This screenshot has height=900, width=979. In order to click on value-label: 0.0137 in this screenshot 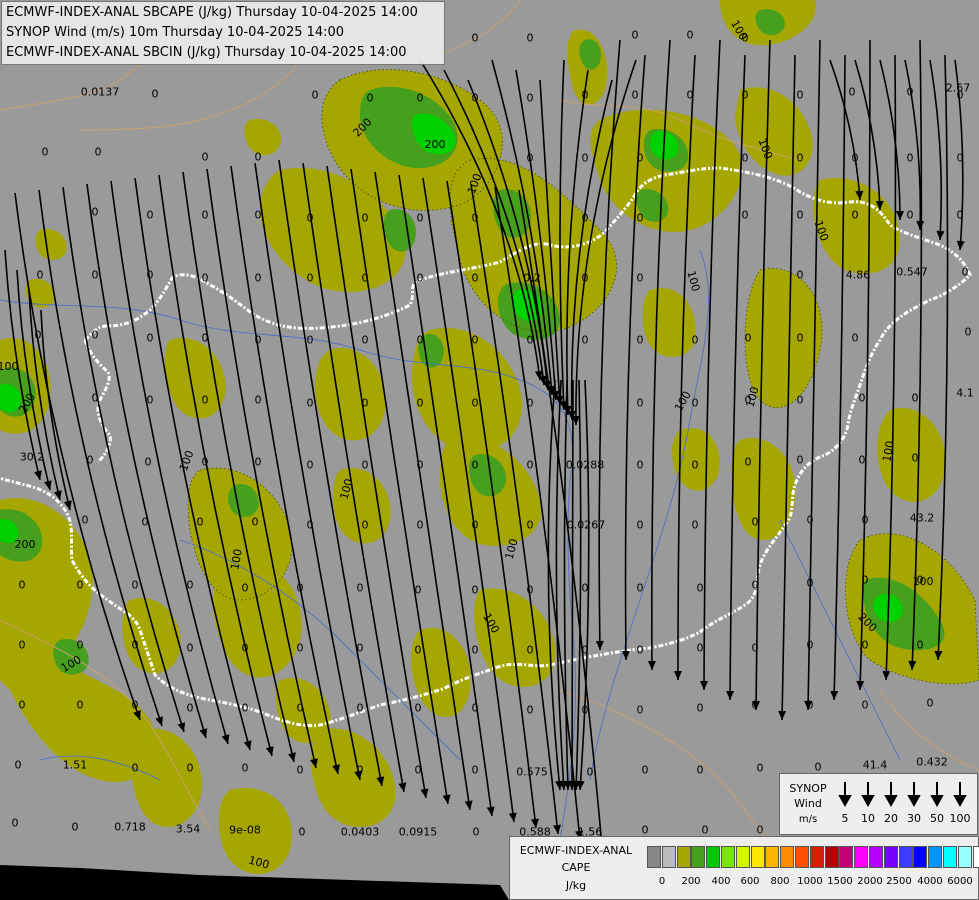, I will do `click(100, 92)`.